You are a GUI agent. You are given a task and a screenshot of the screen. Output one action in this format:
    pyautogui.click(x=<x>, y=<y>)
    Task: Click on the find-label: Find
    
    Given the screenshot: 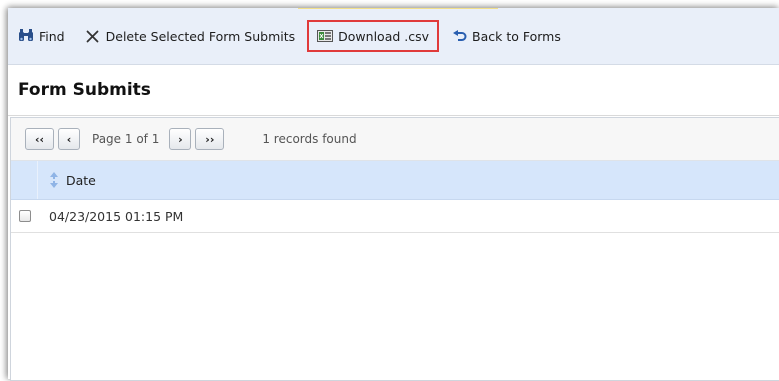 What is the action you would take?
    pyautogui.click(x=52, y=36)
    